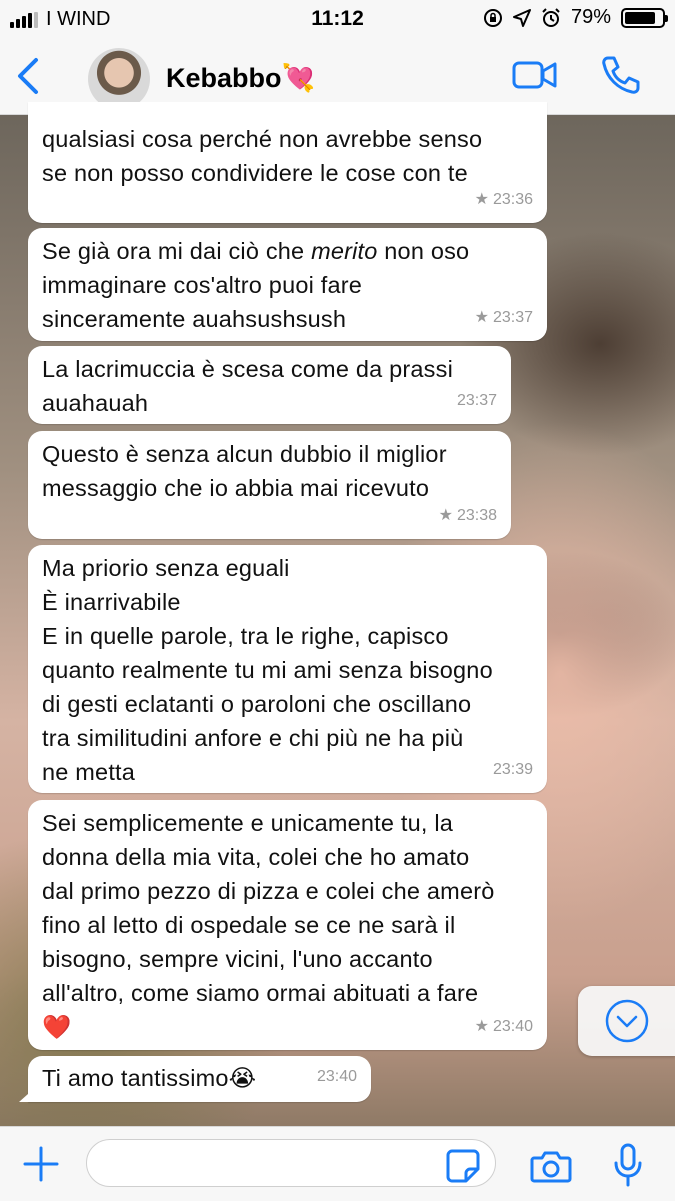 This screenshot has width=675, height=1201. Describe the element at coordinates (590, 17) in the screenshot. I see `battery-percentage: 79%` at that location.